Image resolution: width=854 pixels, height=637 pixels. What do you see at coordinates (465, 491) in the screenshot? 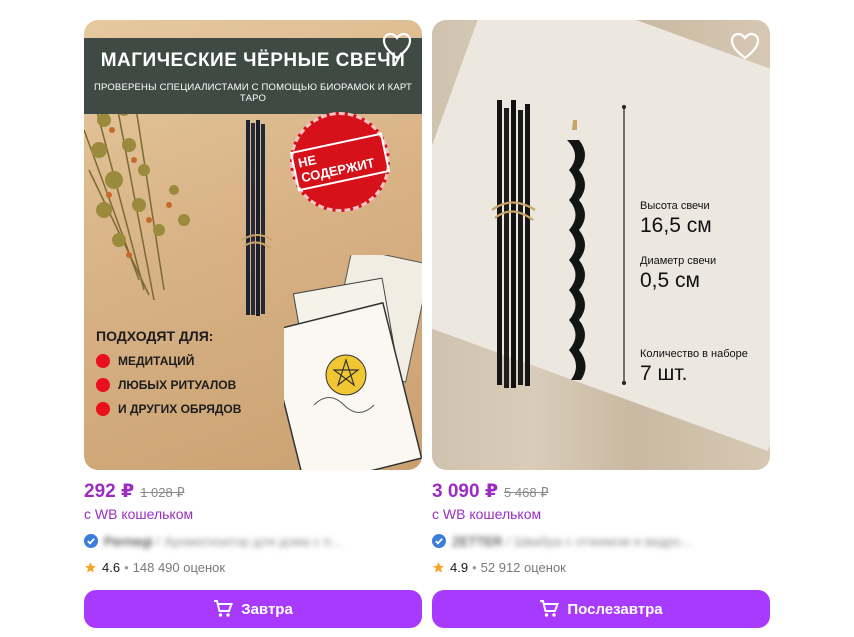
I see `current-price: 3 090 ₽` at bounding box center [465, 491].